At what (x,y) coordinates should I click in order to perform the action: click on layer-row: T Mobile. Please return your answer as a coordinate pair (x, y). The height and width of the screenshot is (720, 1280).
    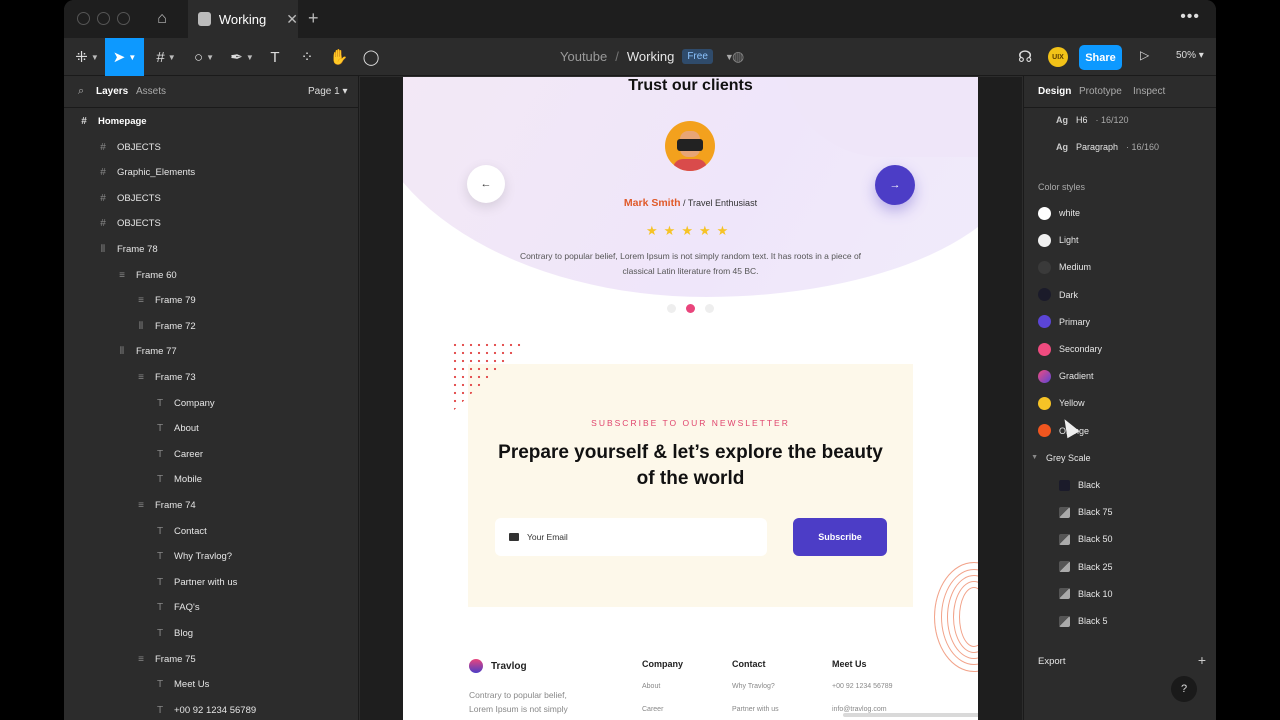
    Looking at the image, I should click on (178, 479).